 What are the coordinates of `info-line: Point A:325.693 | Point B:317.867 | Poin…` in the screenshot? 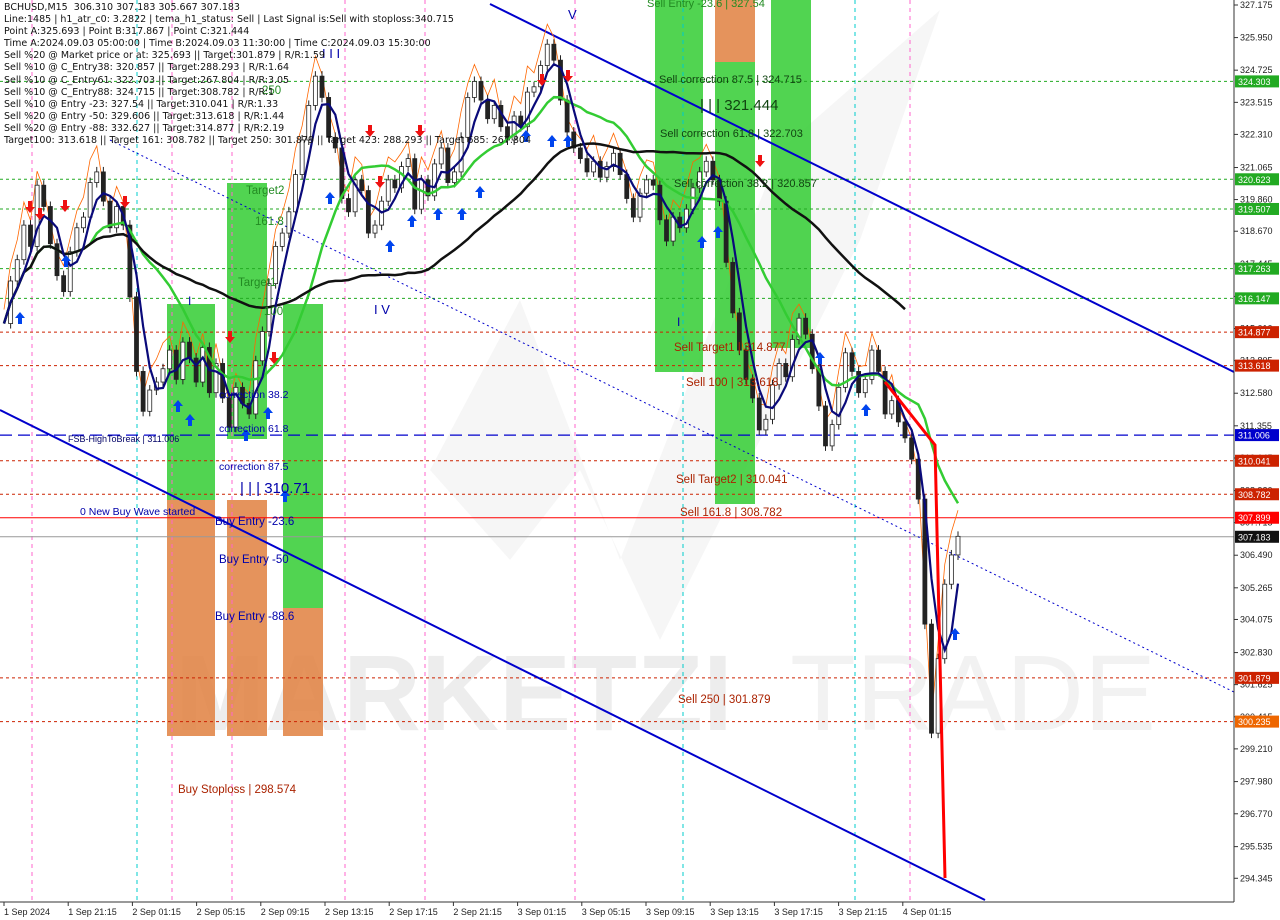 It's located at (127, 32).